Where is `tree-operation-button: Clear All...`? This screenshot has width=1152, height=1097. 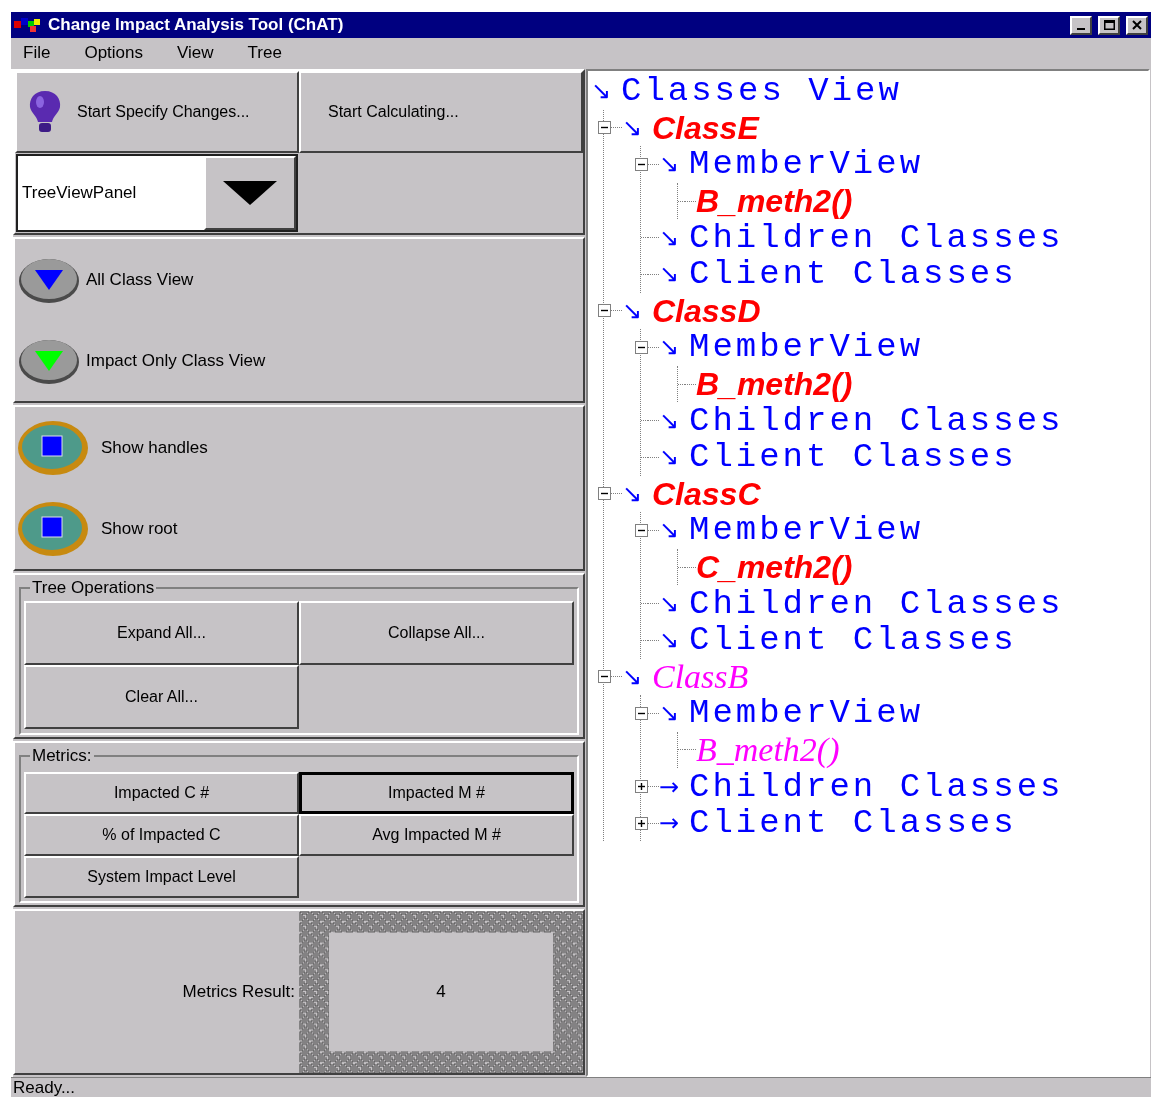
tree-operation-button: Clear All... is located at coordinates (161, 696).